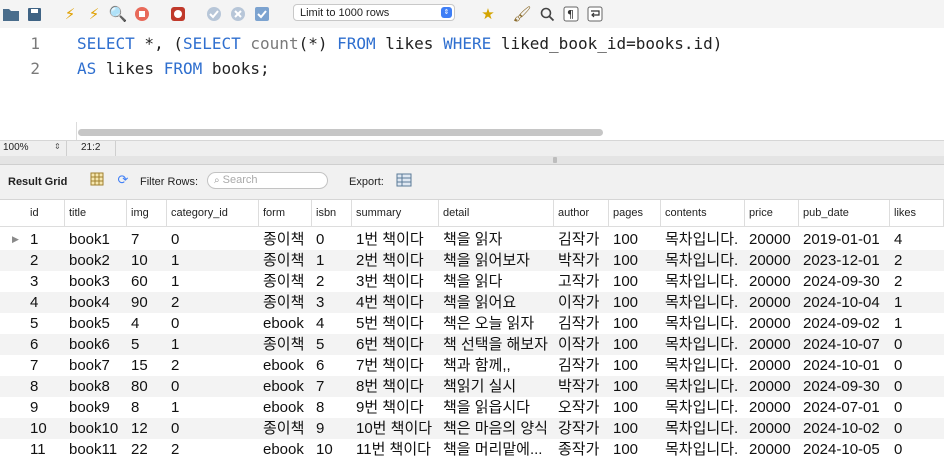 The height and width of the screenshot is (472, 944). I want to click on column-header-isbn: isbn, so click(332, 213).